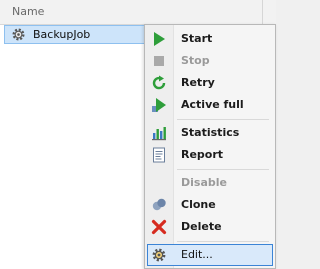 Image resolution: width=320 pixels, height=269 pixels. I want to click on menu-item-label: Statistics, so click(210, 132).